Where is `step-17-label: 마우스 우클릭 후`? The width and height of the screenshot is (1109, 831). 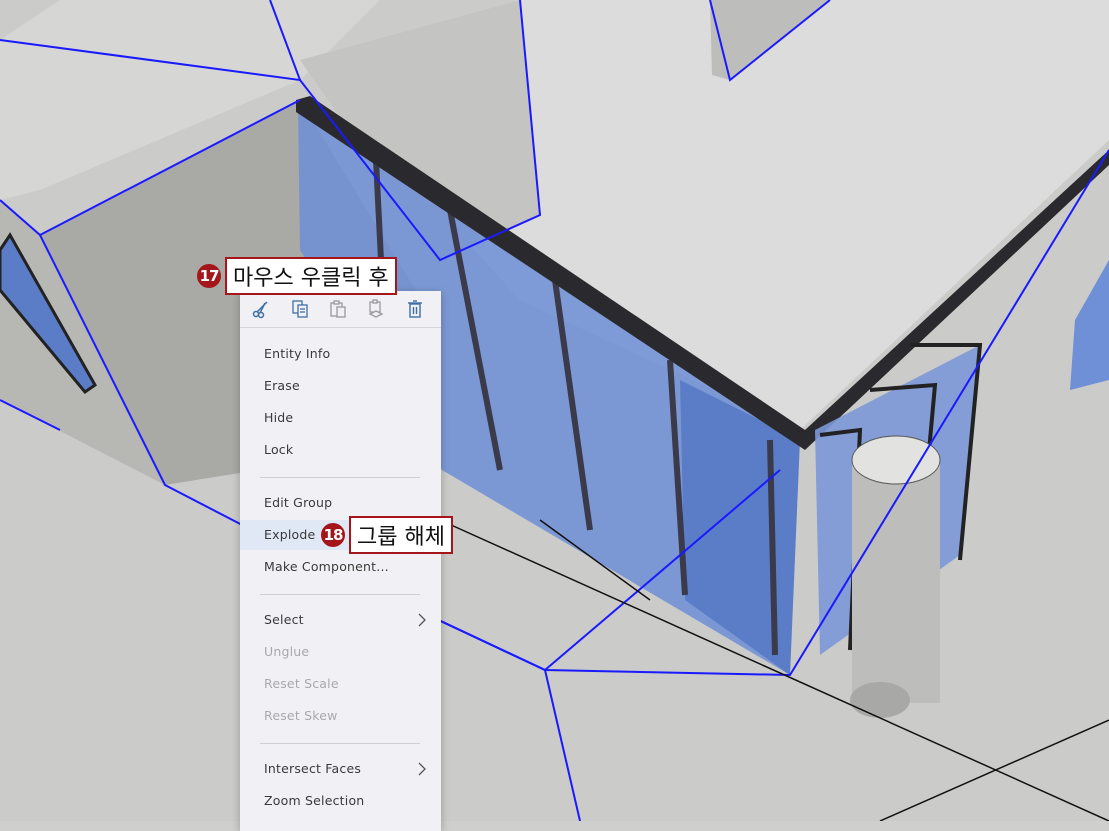
step-17-label: 마우스 우클릭 후 is located at coordinates (311, 276).